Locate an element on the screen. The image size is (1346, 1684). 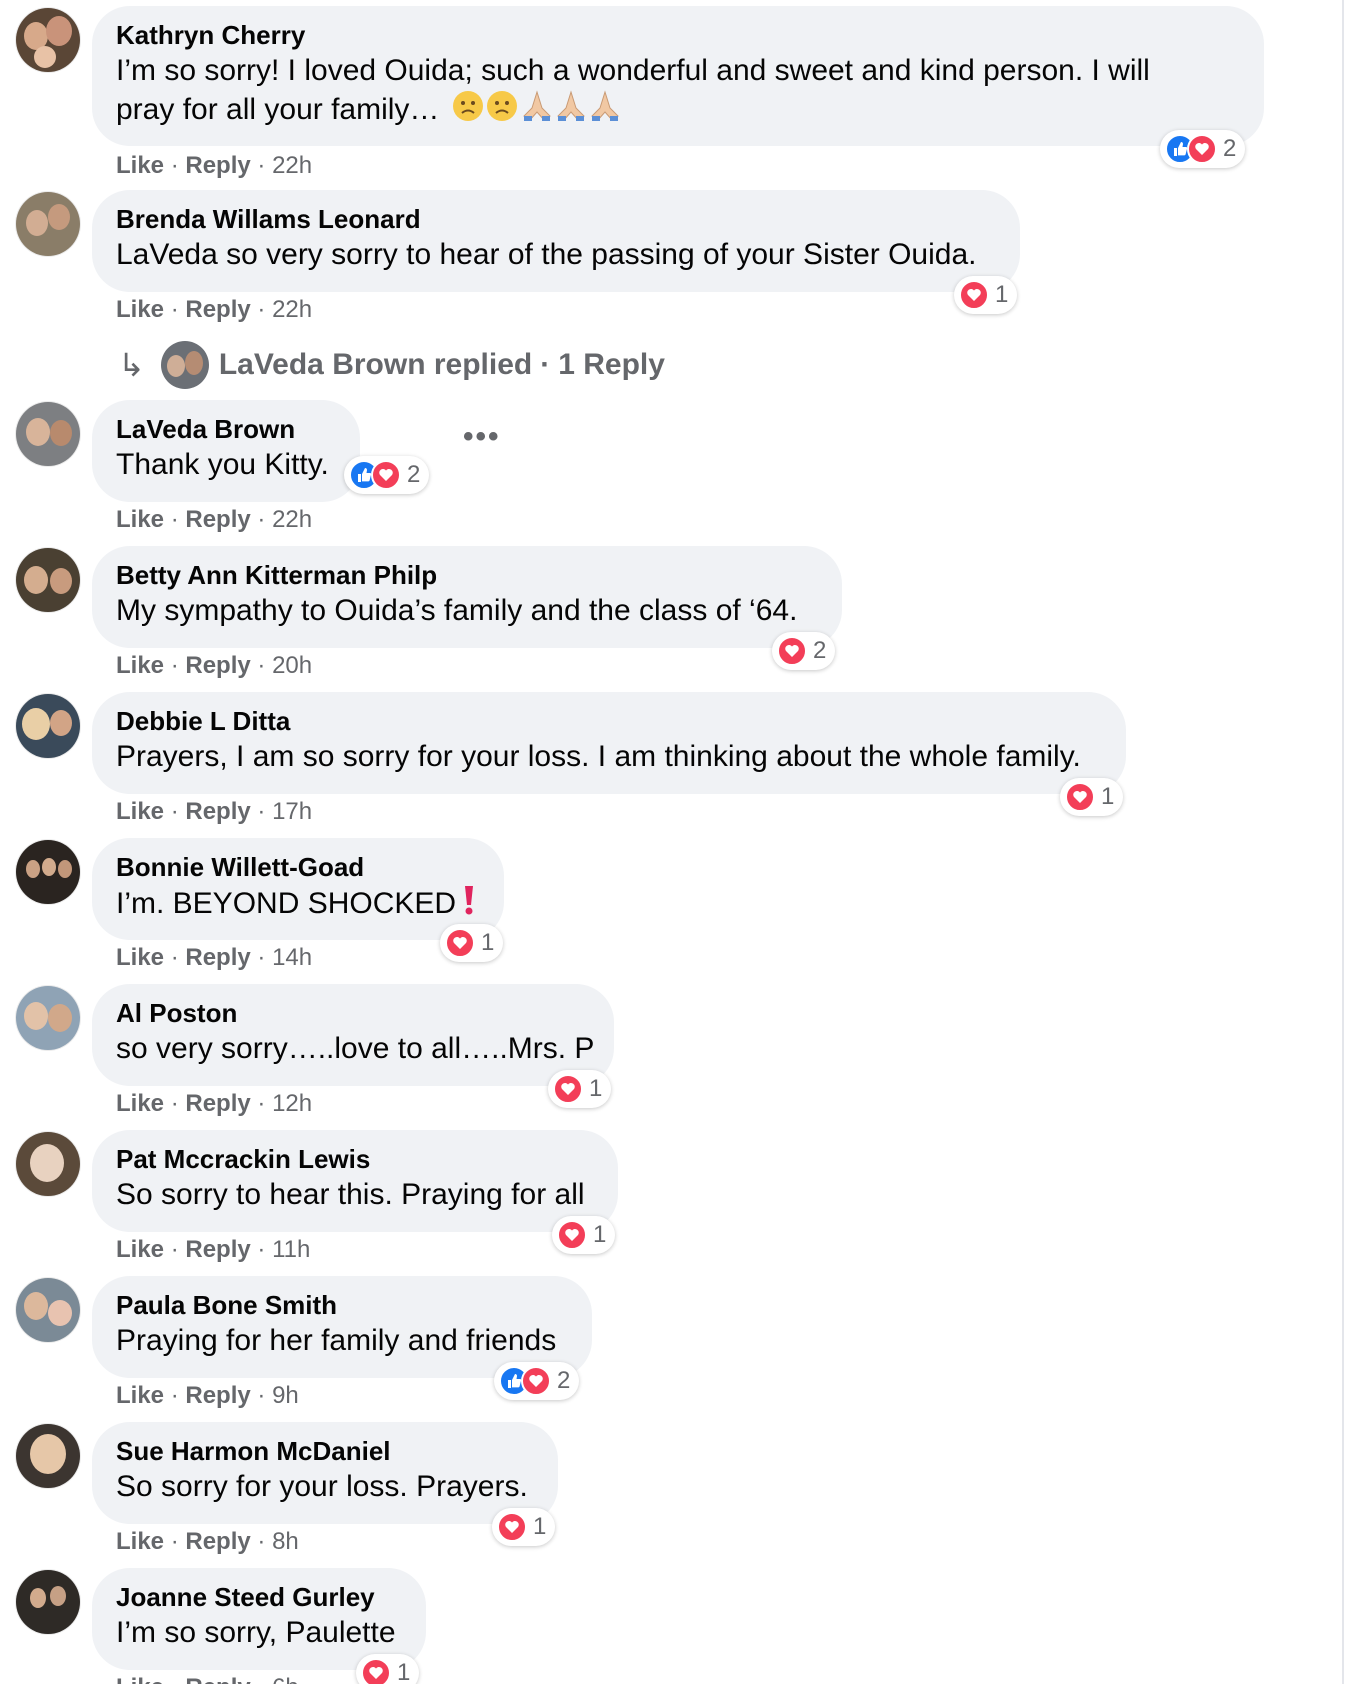
comment-timestamp: 9h is located at coordinates (285, 1395).